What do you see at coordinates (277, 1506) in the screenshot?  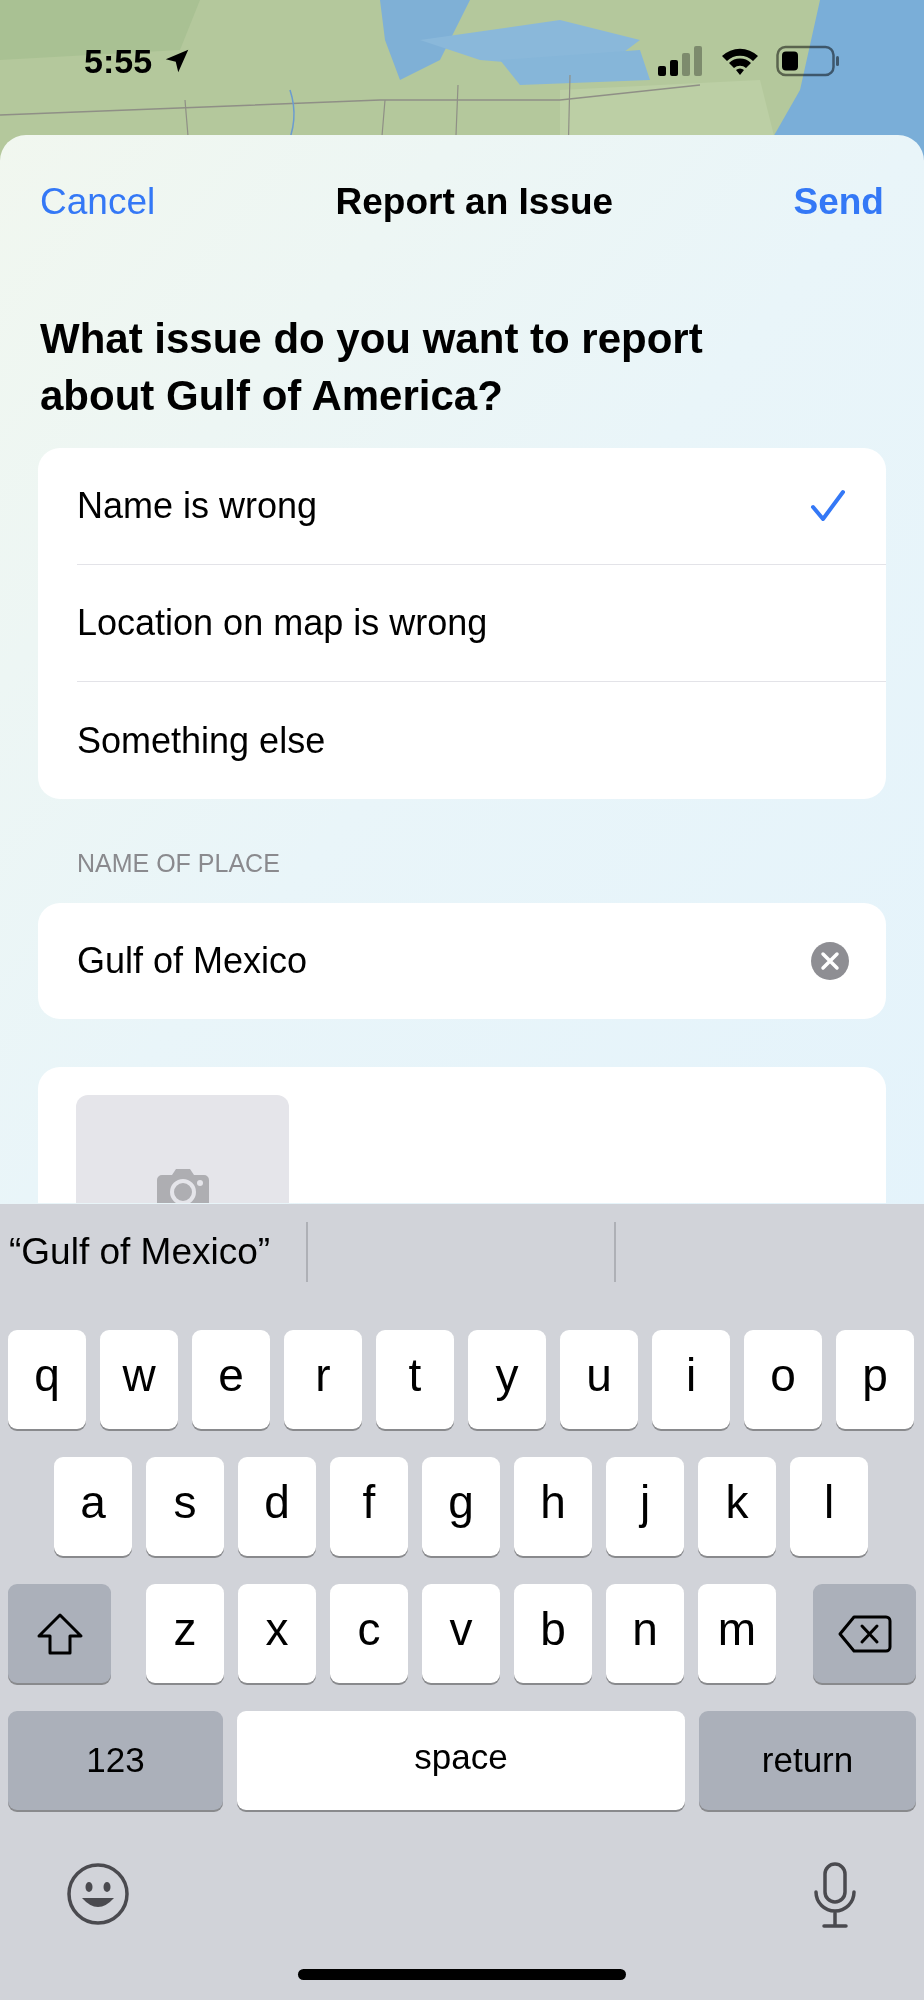 I see `key: d` at bounding box center [277, 1506].